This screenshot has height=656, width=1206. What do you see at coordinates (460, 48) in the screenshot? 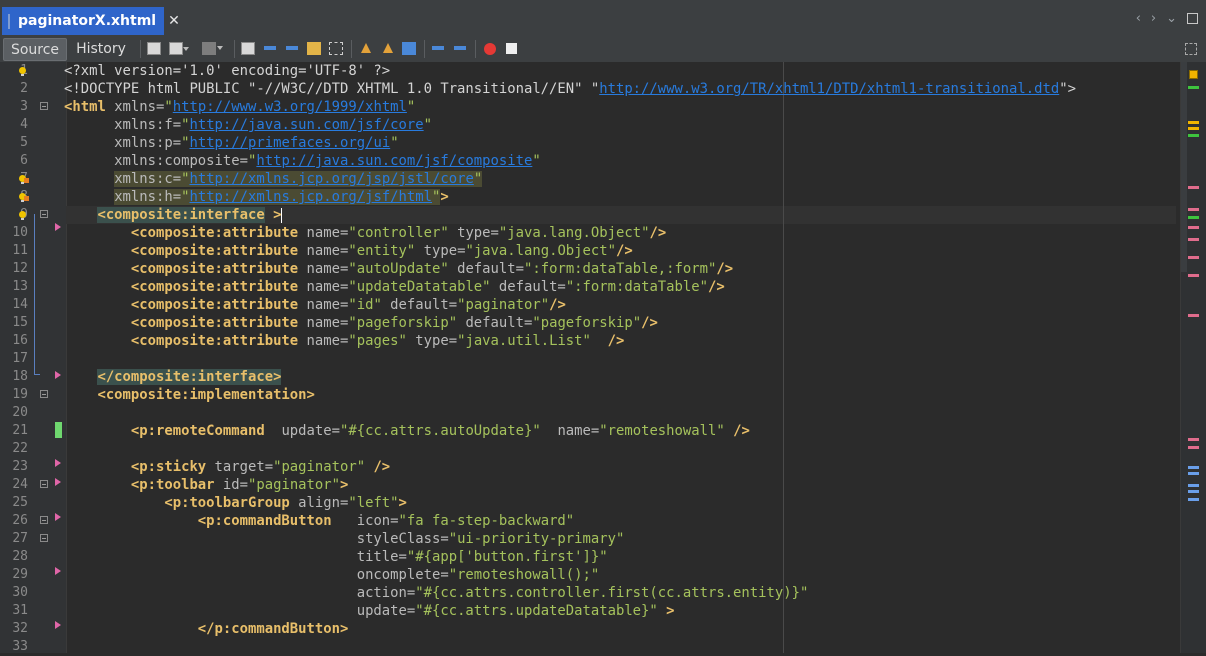
I see `shift-right-icon` at bounding box center [460, 48].